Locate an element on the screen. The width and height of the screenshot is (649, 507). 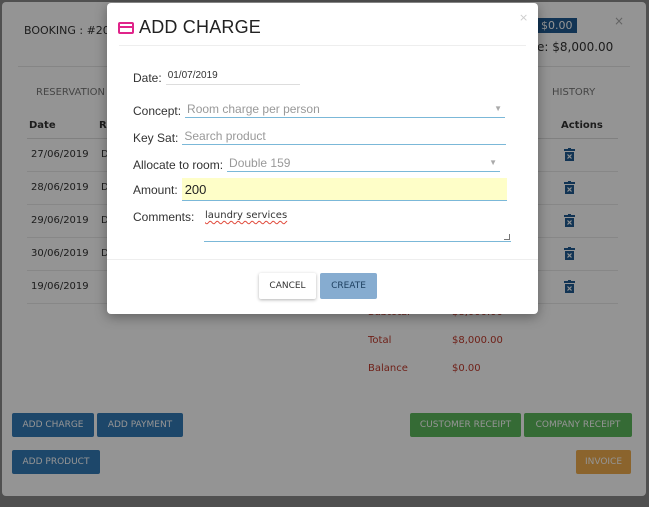
cancel-button: CANCEL is located at coordinates (287, 286).